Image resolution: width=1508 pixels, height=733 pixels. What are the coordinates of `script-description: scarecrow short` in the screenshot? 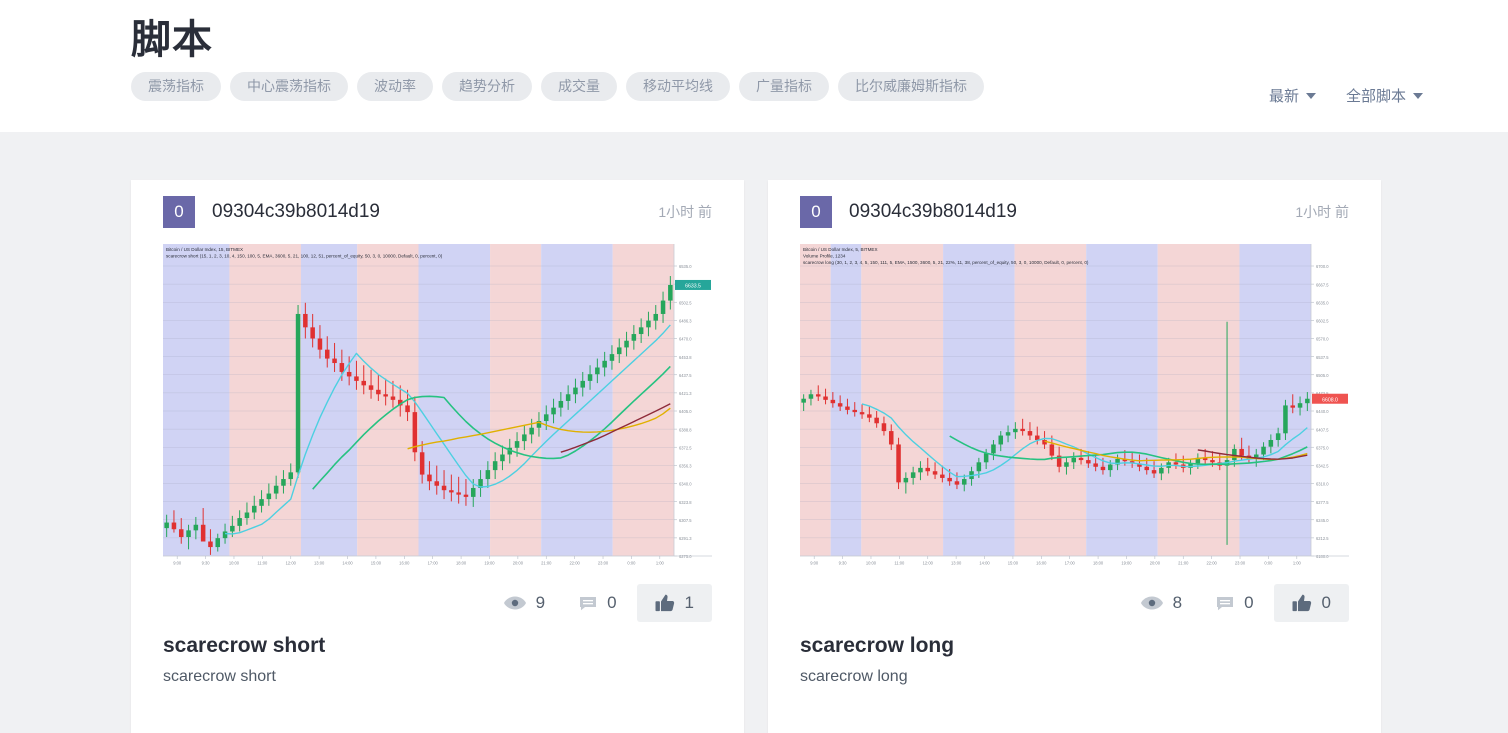 It's located at (219, 676).